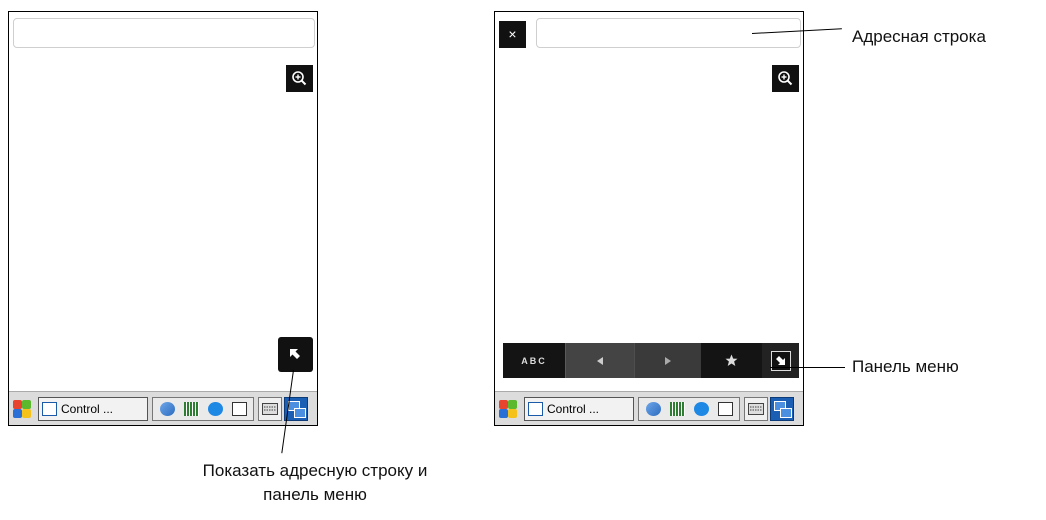  I want to click on text-input-label: ABC, so click(534, 360).